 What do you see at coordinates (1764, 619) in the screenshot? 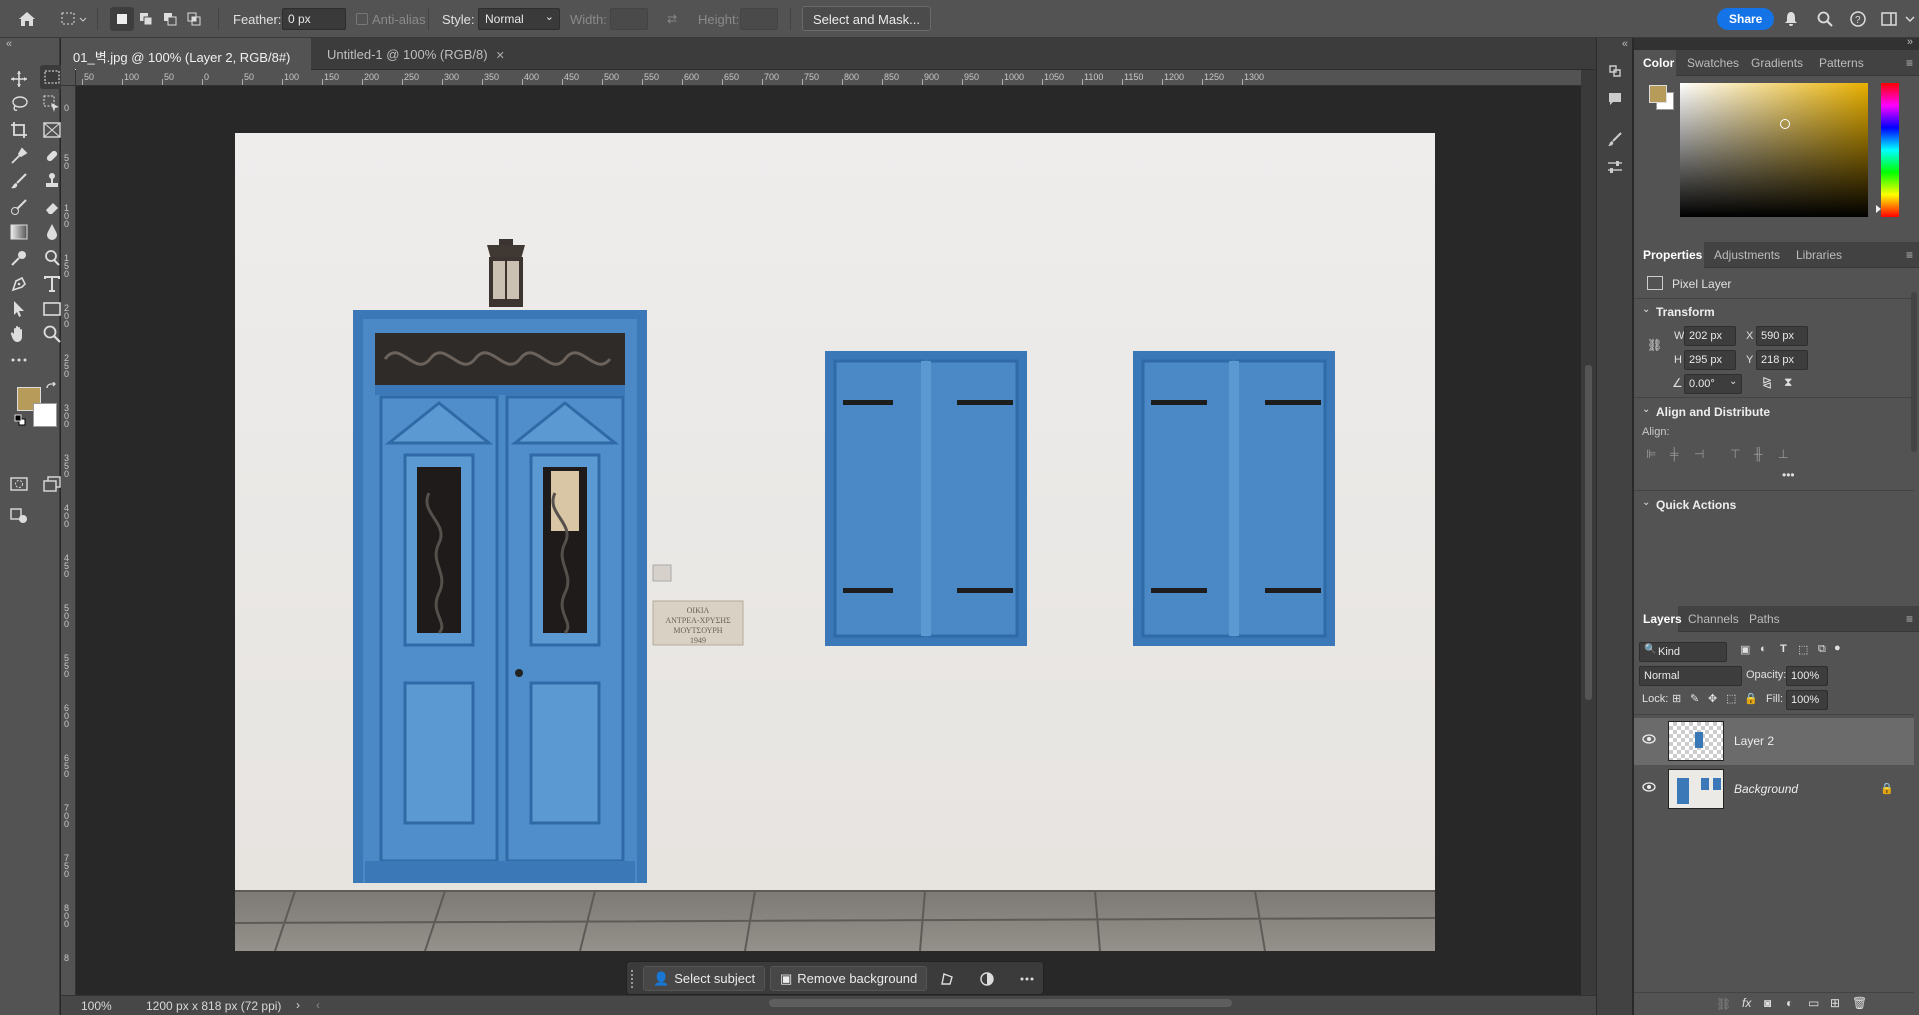
I see `tab-paths: Paths` at bounding box center [1764, 619].